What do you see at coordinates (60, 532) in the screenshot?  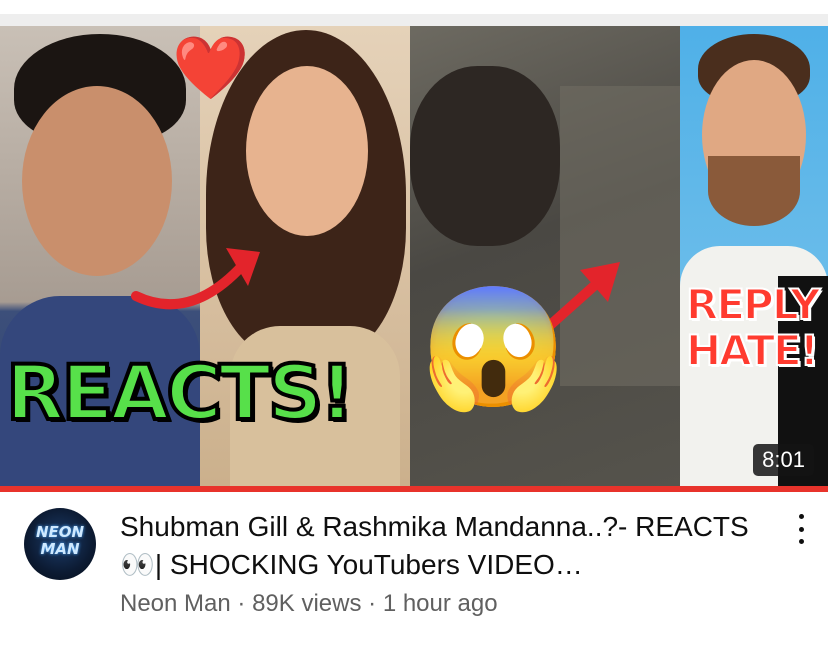 I see `avatar-text-line1: NEON` at bounding box center [60, 532].